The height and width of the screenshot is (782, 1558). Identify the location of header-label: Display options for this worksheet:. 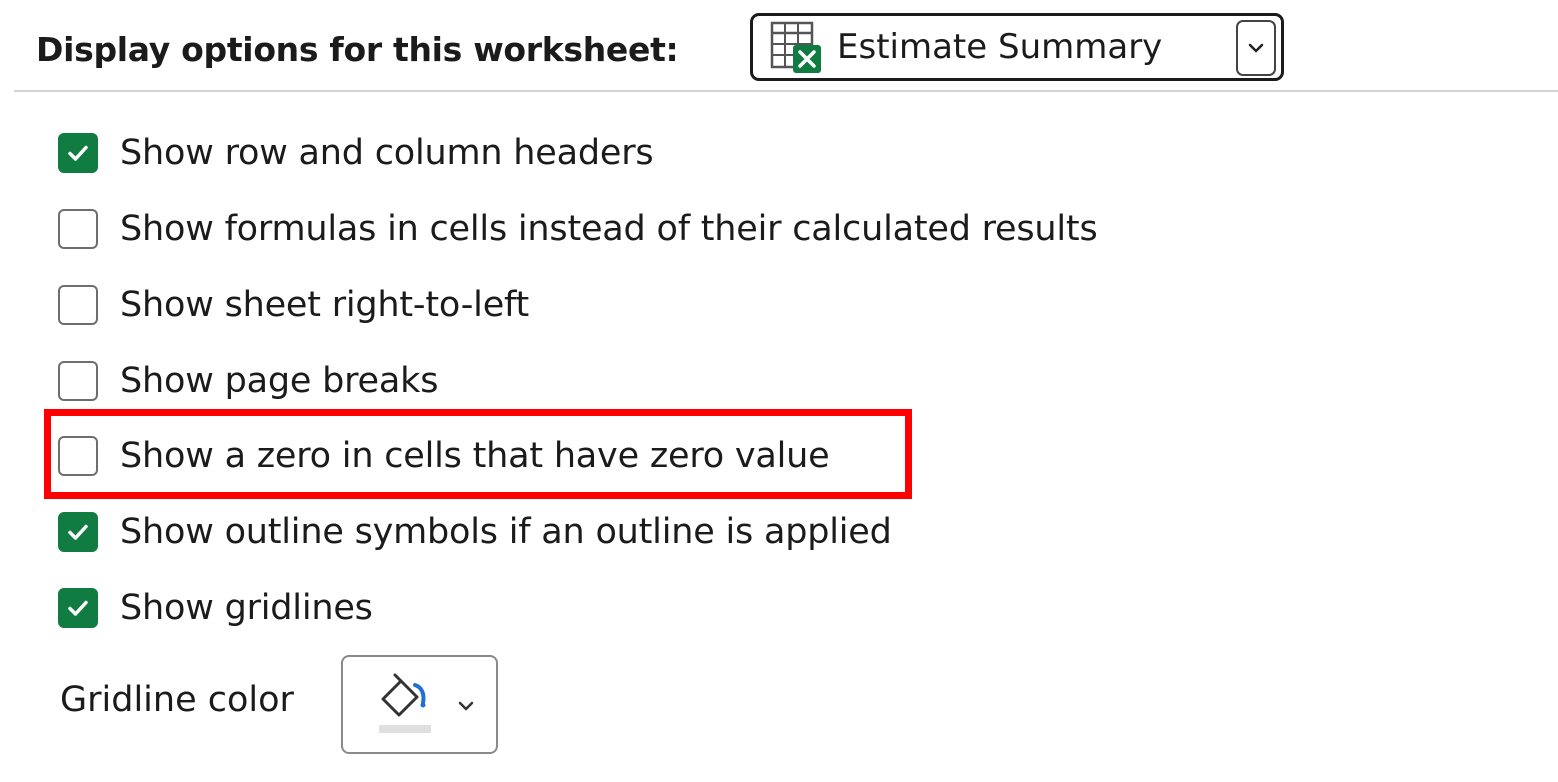
(357, 49).